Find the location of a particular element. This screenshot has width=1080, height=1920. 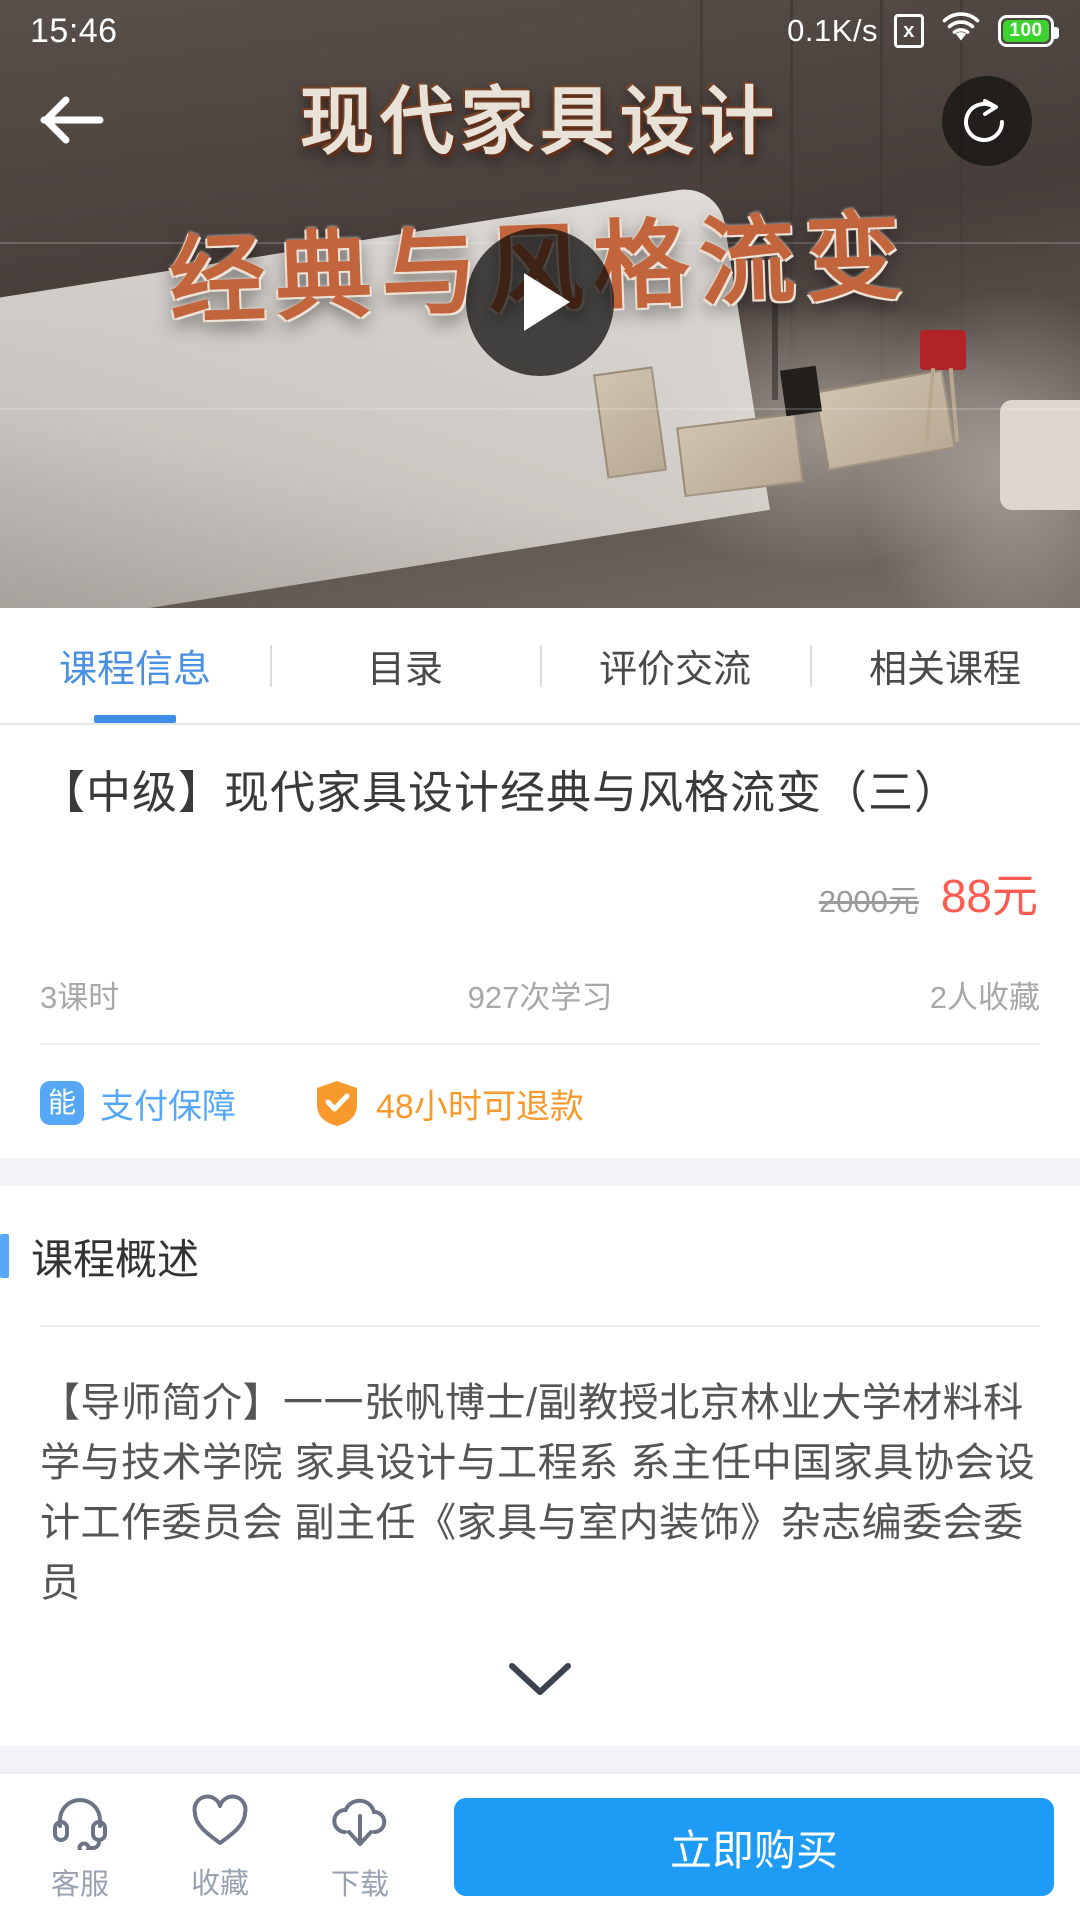

share-icon is located at coordinates (987, 121).